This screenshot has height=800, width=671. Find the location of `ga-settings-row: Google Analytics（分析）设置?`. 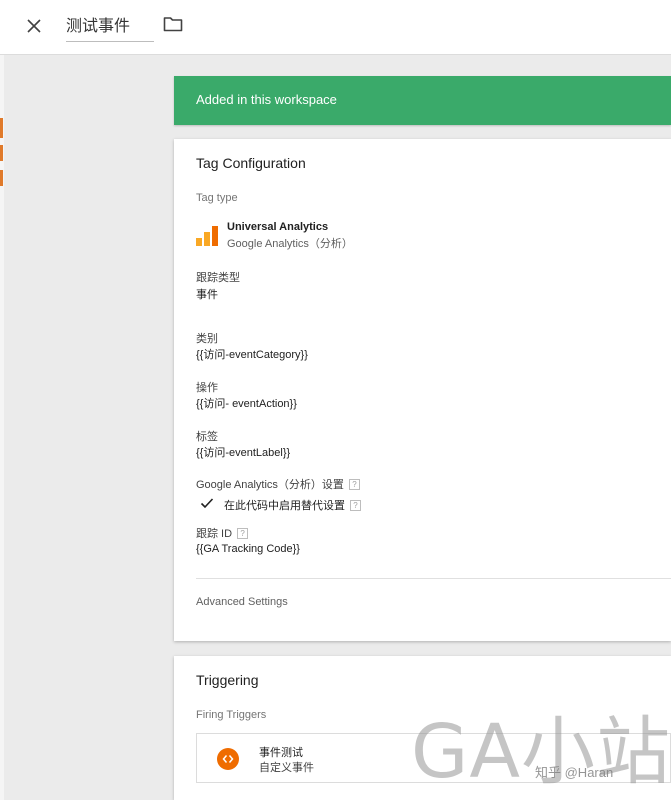

ga-settings-row: Google Analytics（分析）设置? is located at coordinates (278, 484).